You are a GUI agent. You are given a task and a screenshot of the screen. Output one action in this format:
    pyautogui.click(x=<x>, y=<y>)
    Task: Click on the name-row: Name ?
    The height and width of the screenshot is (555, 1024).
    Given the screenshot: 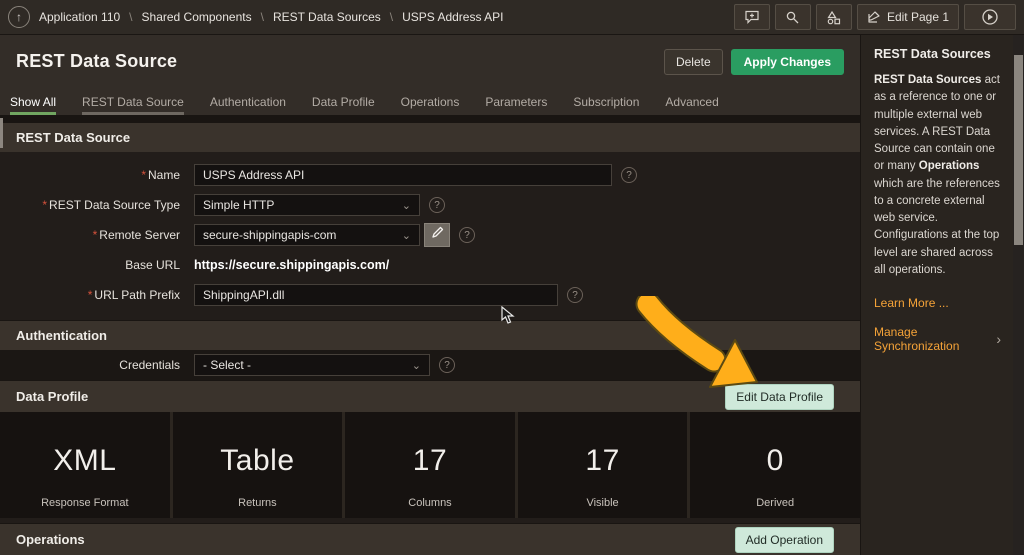 What is the action you would take?
    pyautogui.click(x=430, y=175)
    